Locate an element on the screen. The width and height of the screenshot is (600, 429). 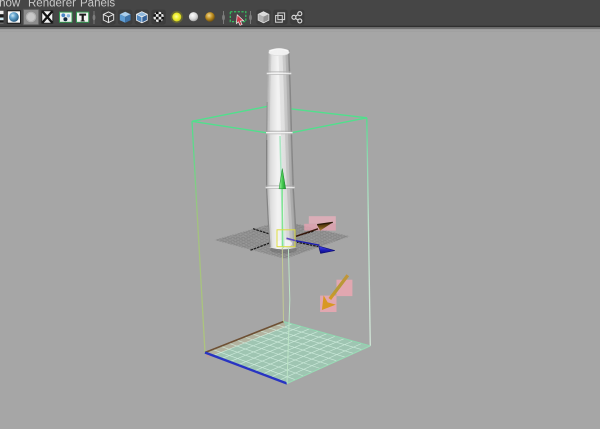
svg-text: Renderer is located at coordinates (52, 4).